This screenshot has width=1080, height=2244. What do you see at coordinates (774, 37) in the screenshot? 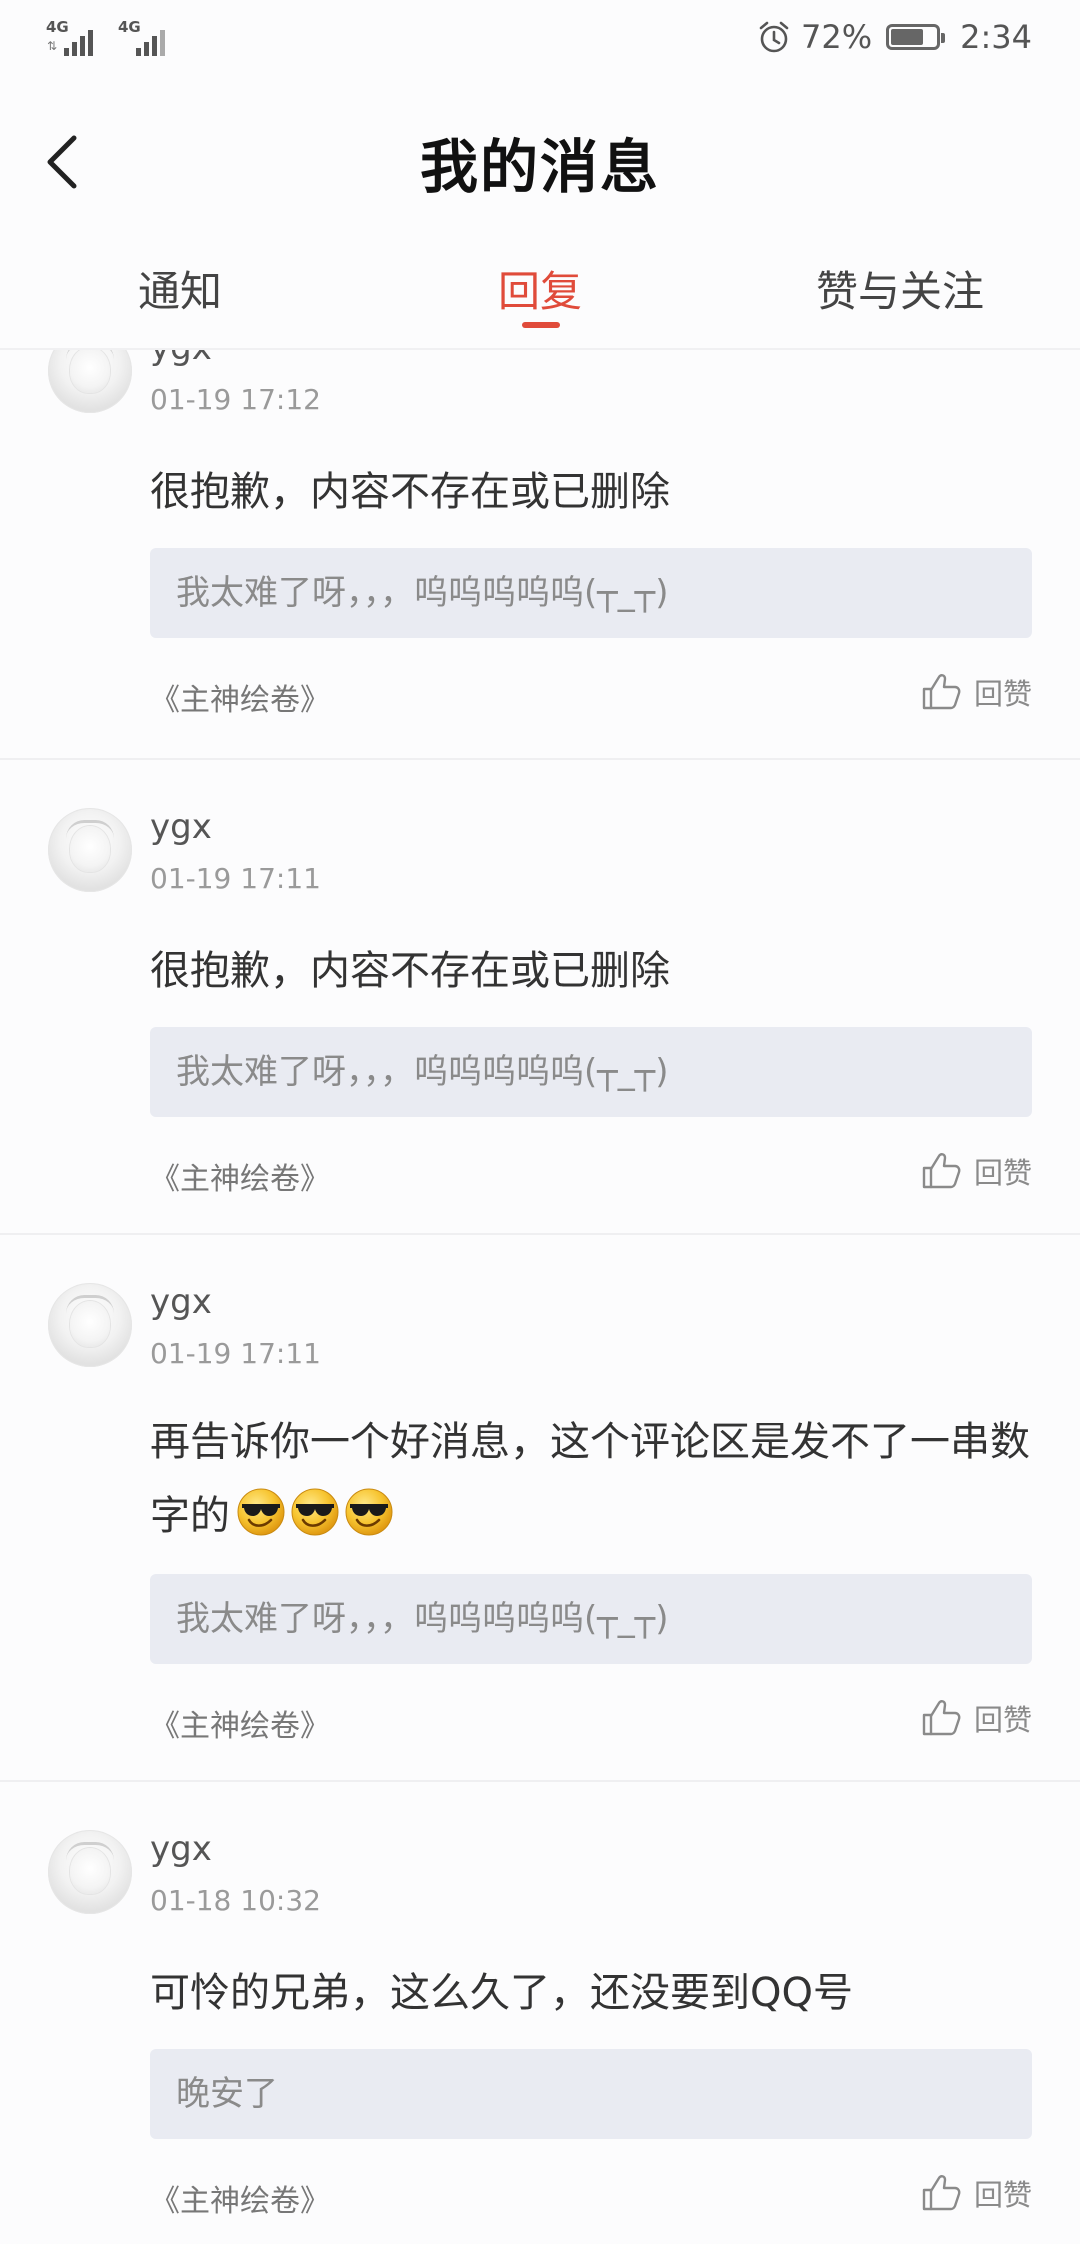
I see `alarm-icon` at bounding box center [774, 37].